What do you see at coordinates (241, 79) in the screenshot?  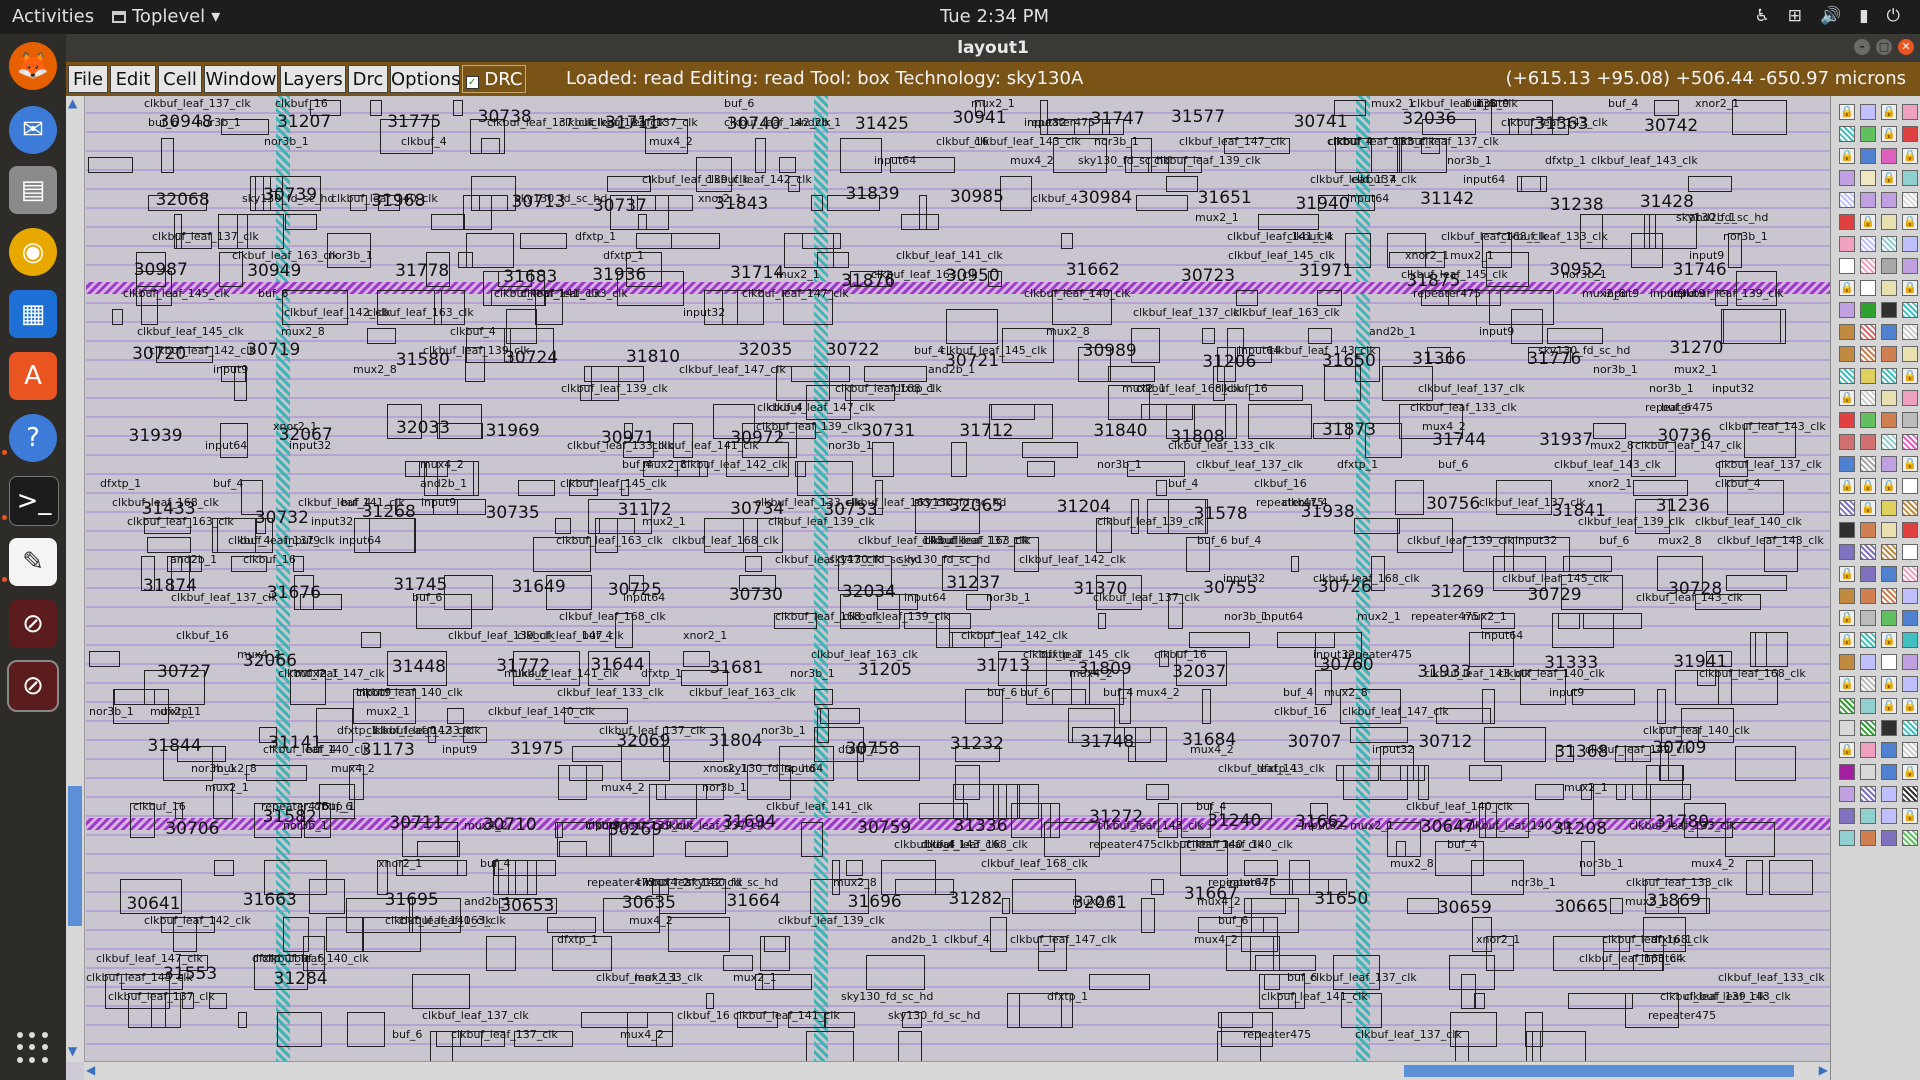 I see `menu-window: Window` at bounding box center [241, 79].